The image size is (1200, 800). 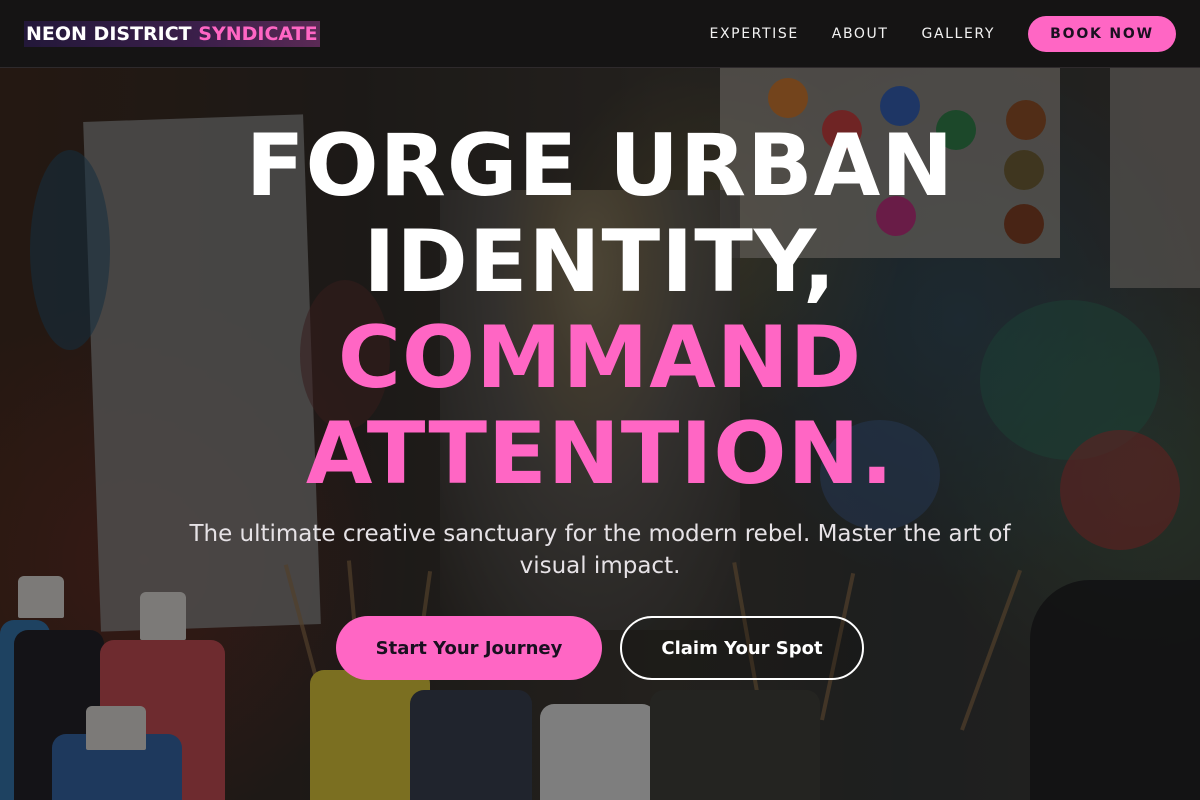 I want to click on claim-spot-button: Claim Your Spot, so click(x=742, y=648).